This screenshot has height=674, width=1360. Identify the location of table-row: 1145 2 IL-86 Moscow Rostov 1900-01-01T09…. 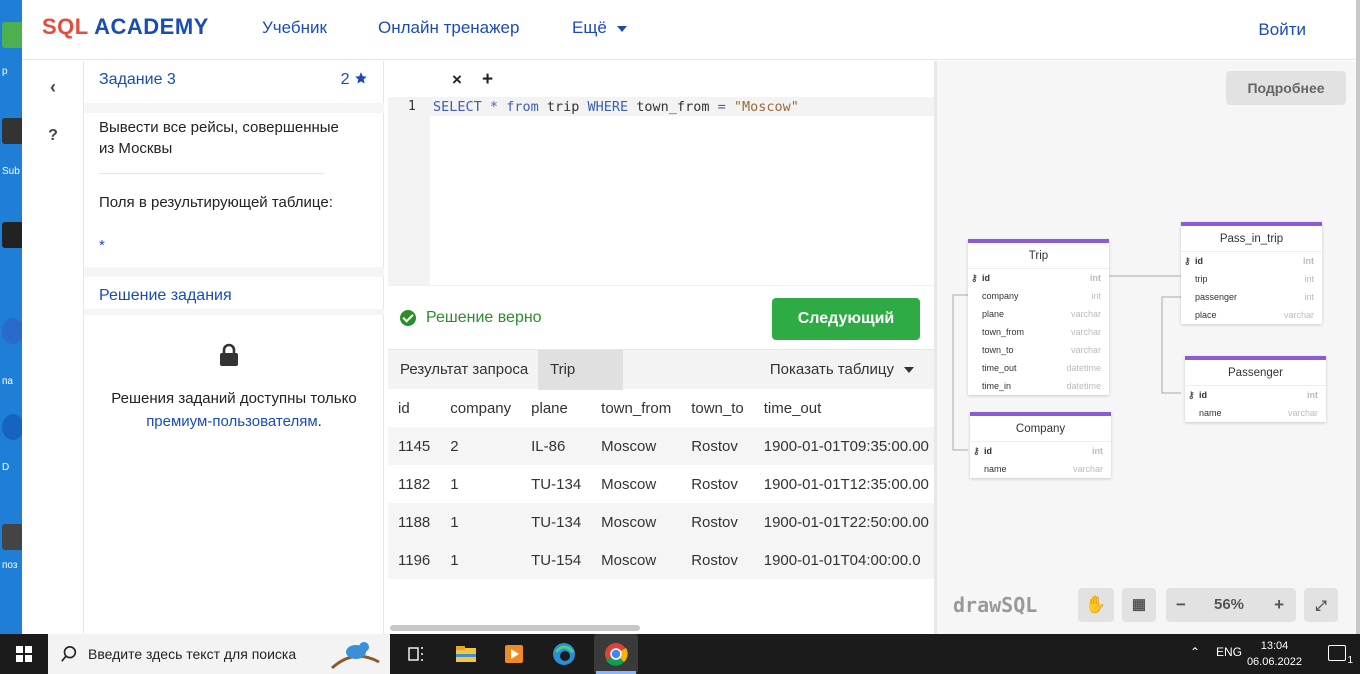
(661, 446).